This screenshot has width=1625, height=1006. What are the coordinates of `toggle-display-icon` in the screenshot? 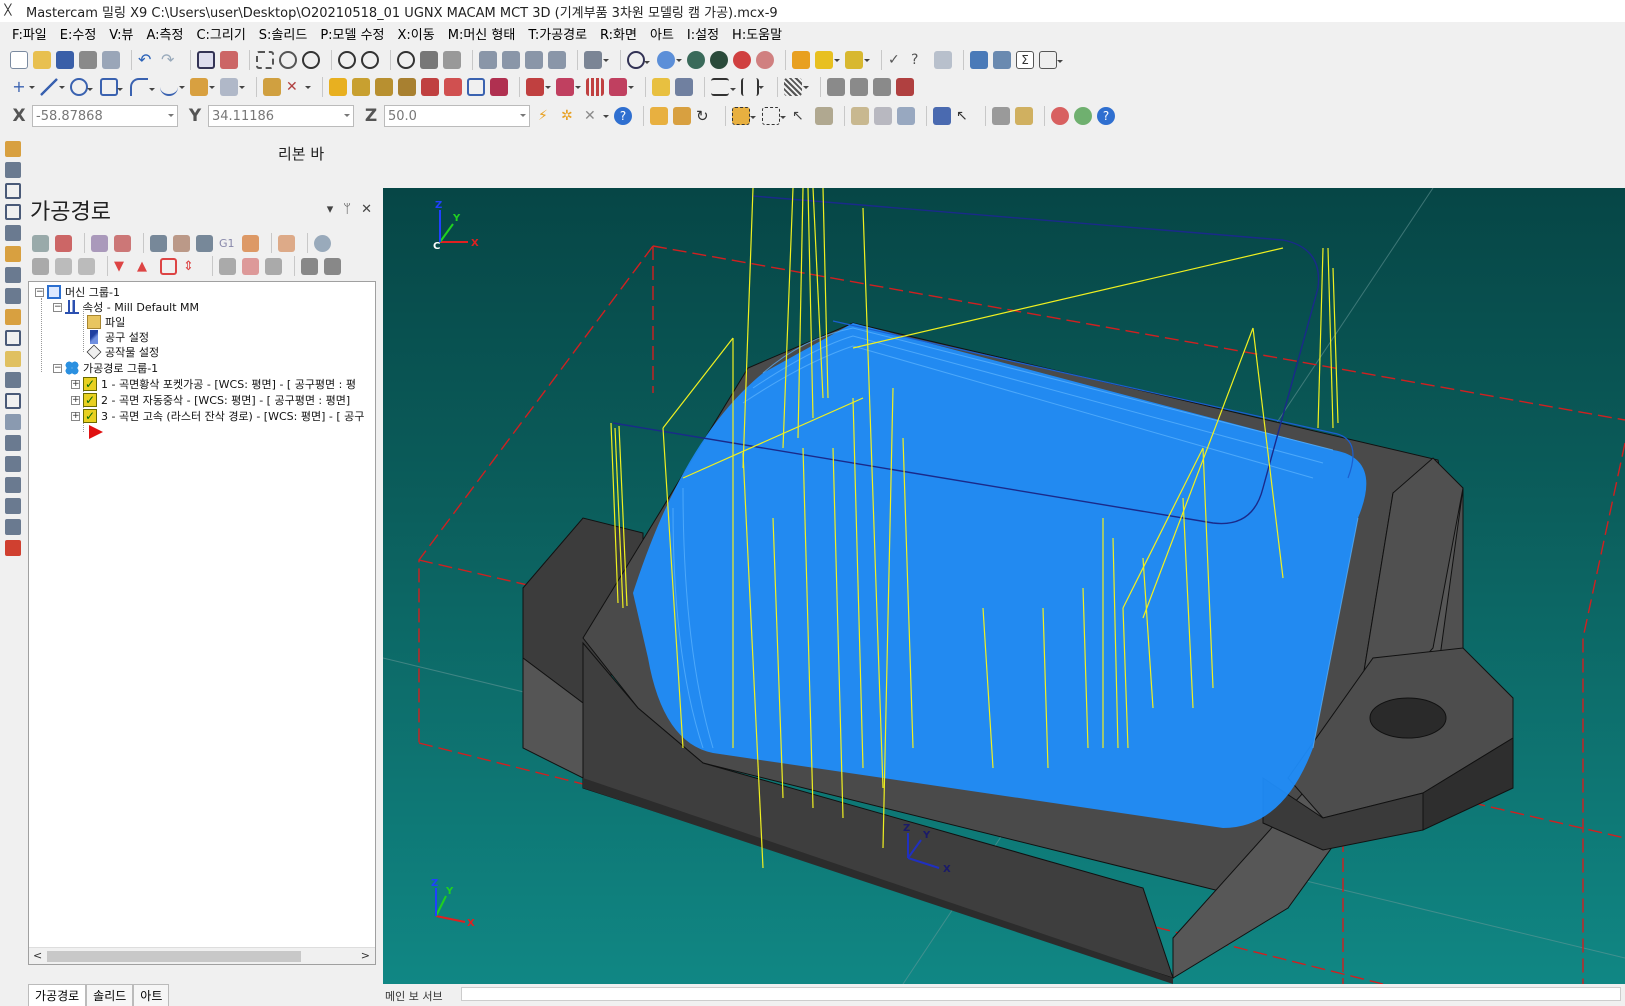 It's located at (63, 266).